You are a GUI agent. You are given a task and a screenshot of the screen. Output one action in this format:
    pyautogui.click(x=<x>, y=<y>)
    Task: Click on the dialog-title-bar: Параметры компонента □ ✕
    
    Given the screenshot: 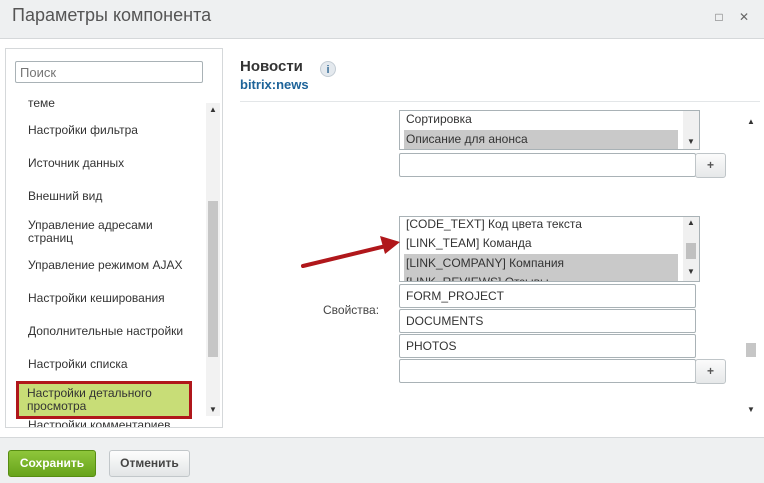 What is the action you would take?
    pyautogui.click(x=382, y=19)
    